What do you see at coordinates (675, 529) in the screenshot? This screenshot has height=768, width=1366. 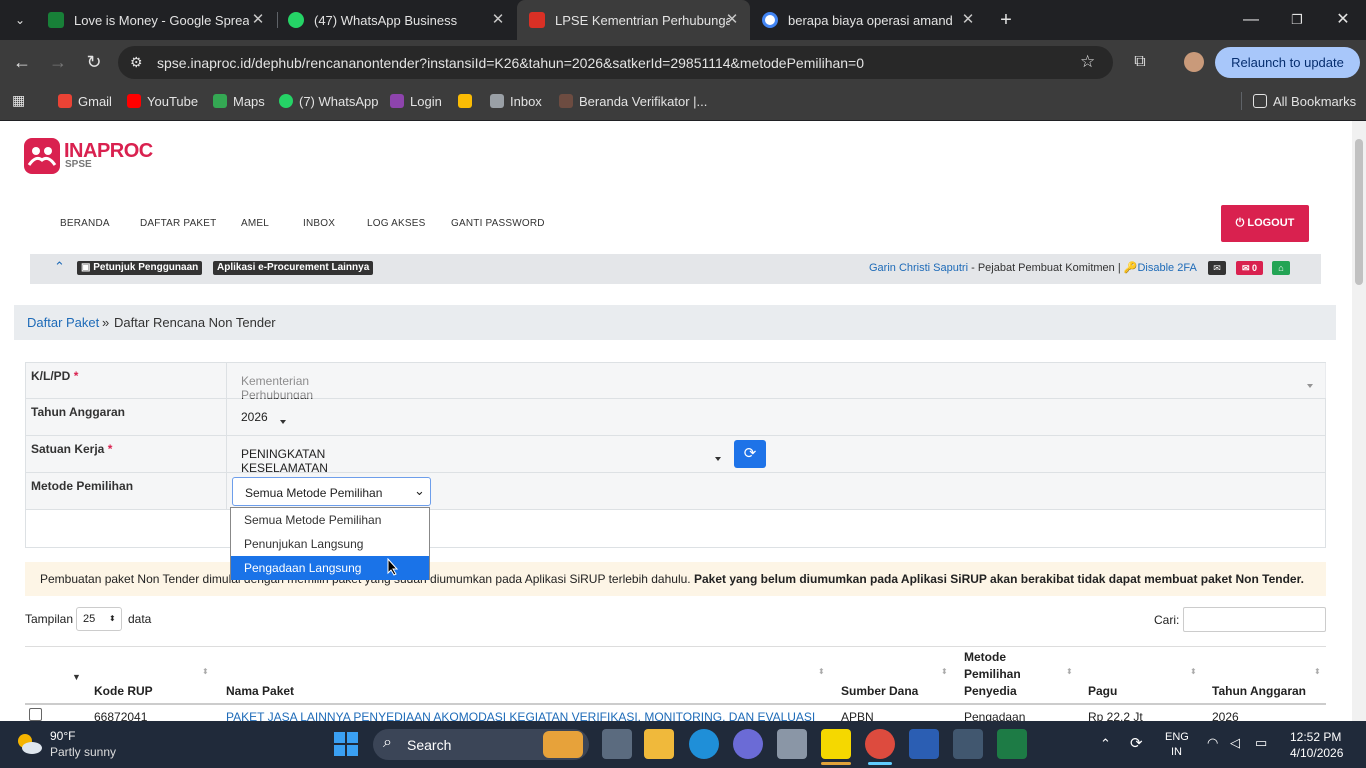 I see `row-empty` at bounding box center [675, 529].